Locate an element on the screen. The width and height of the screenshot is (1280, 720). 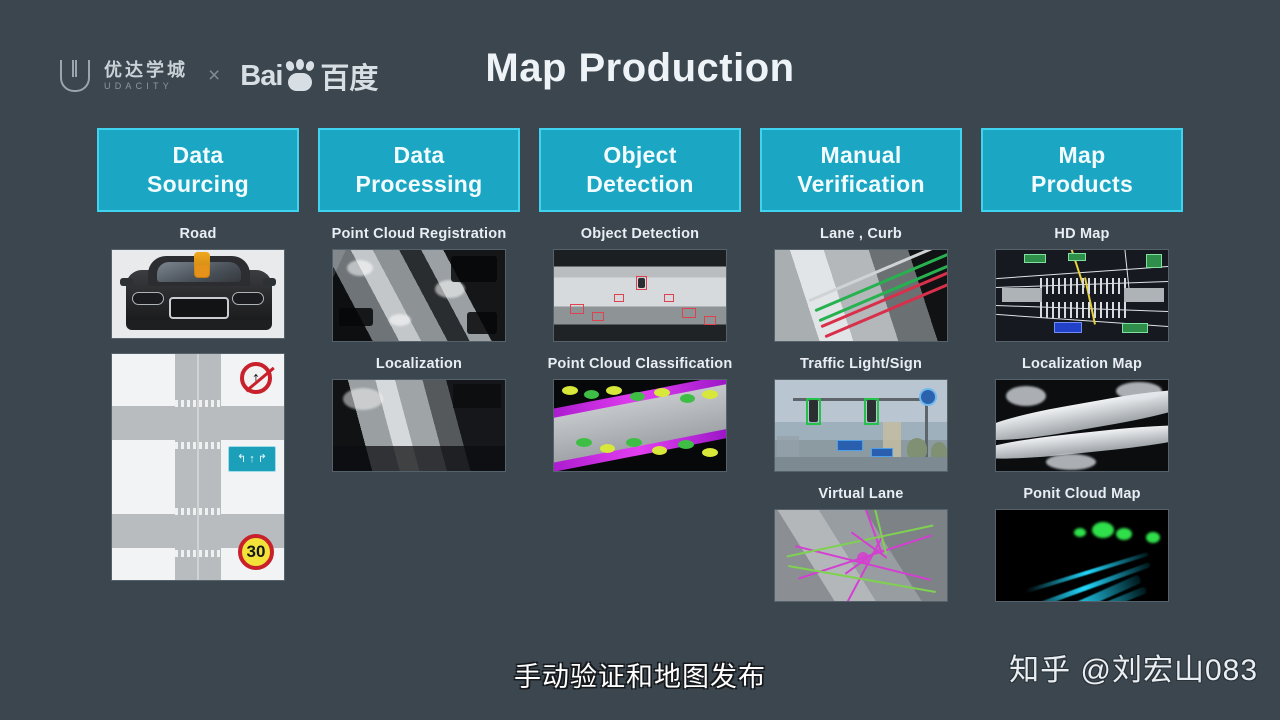
header-line-2: Verification is located at coordinates (861, 184).